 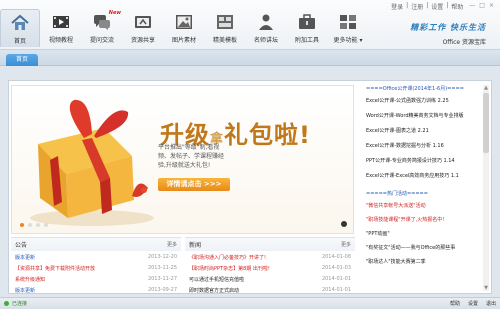 I want to click on close-button: ×, so click(x=491, y=6).